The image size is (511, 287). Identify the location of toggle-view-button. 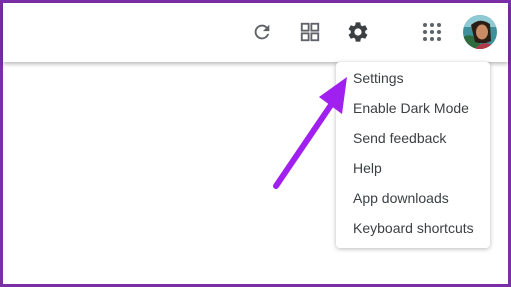
(310, 32).